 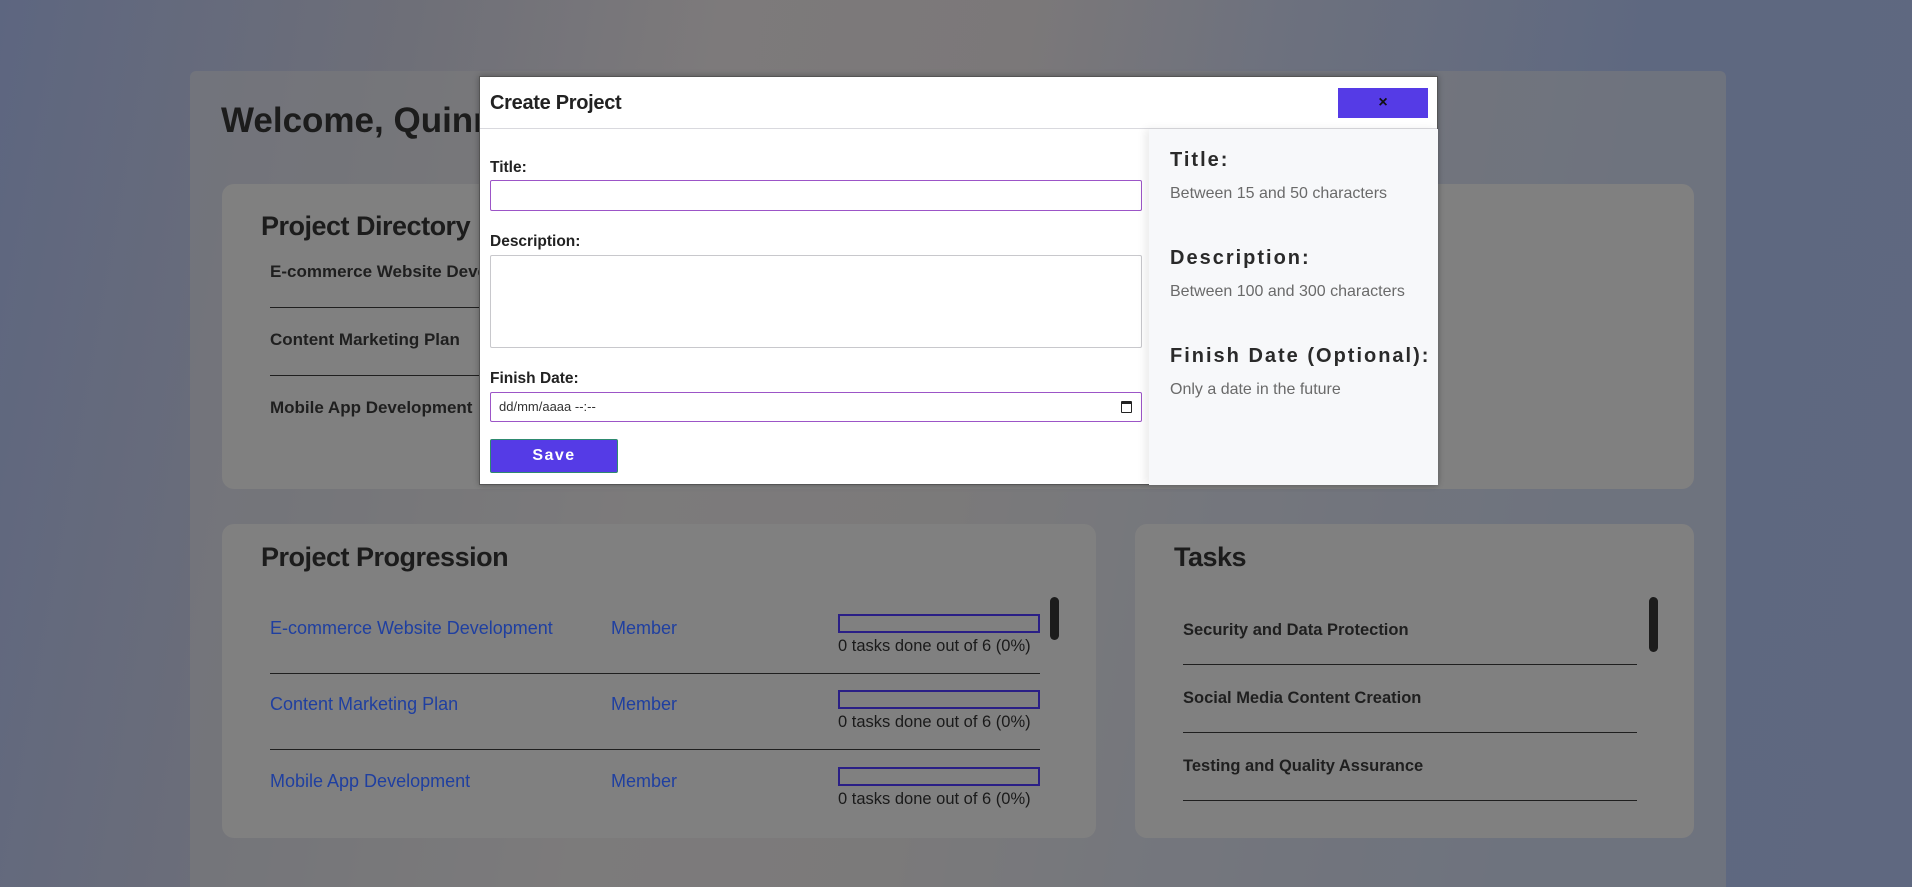 What do you see at coordinates (358, 120) in the screenshot?
I see `welcome-heading: Welcome, Quinn` at bounding box center [358, 120].